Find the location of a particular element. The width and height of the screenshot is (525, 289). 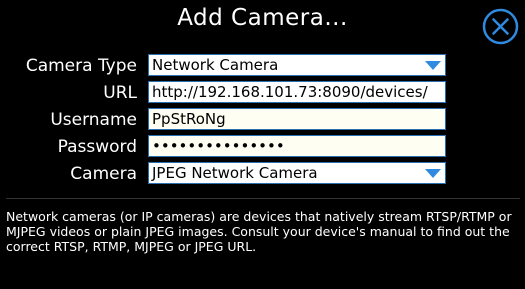

camera-type-select: Network Camera is located at coordinates (297, 65).